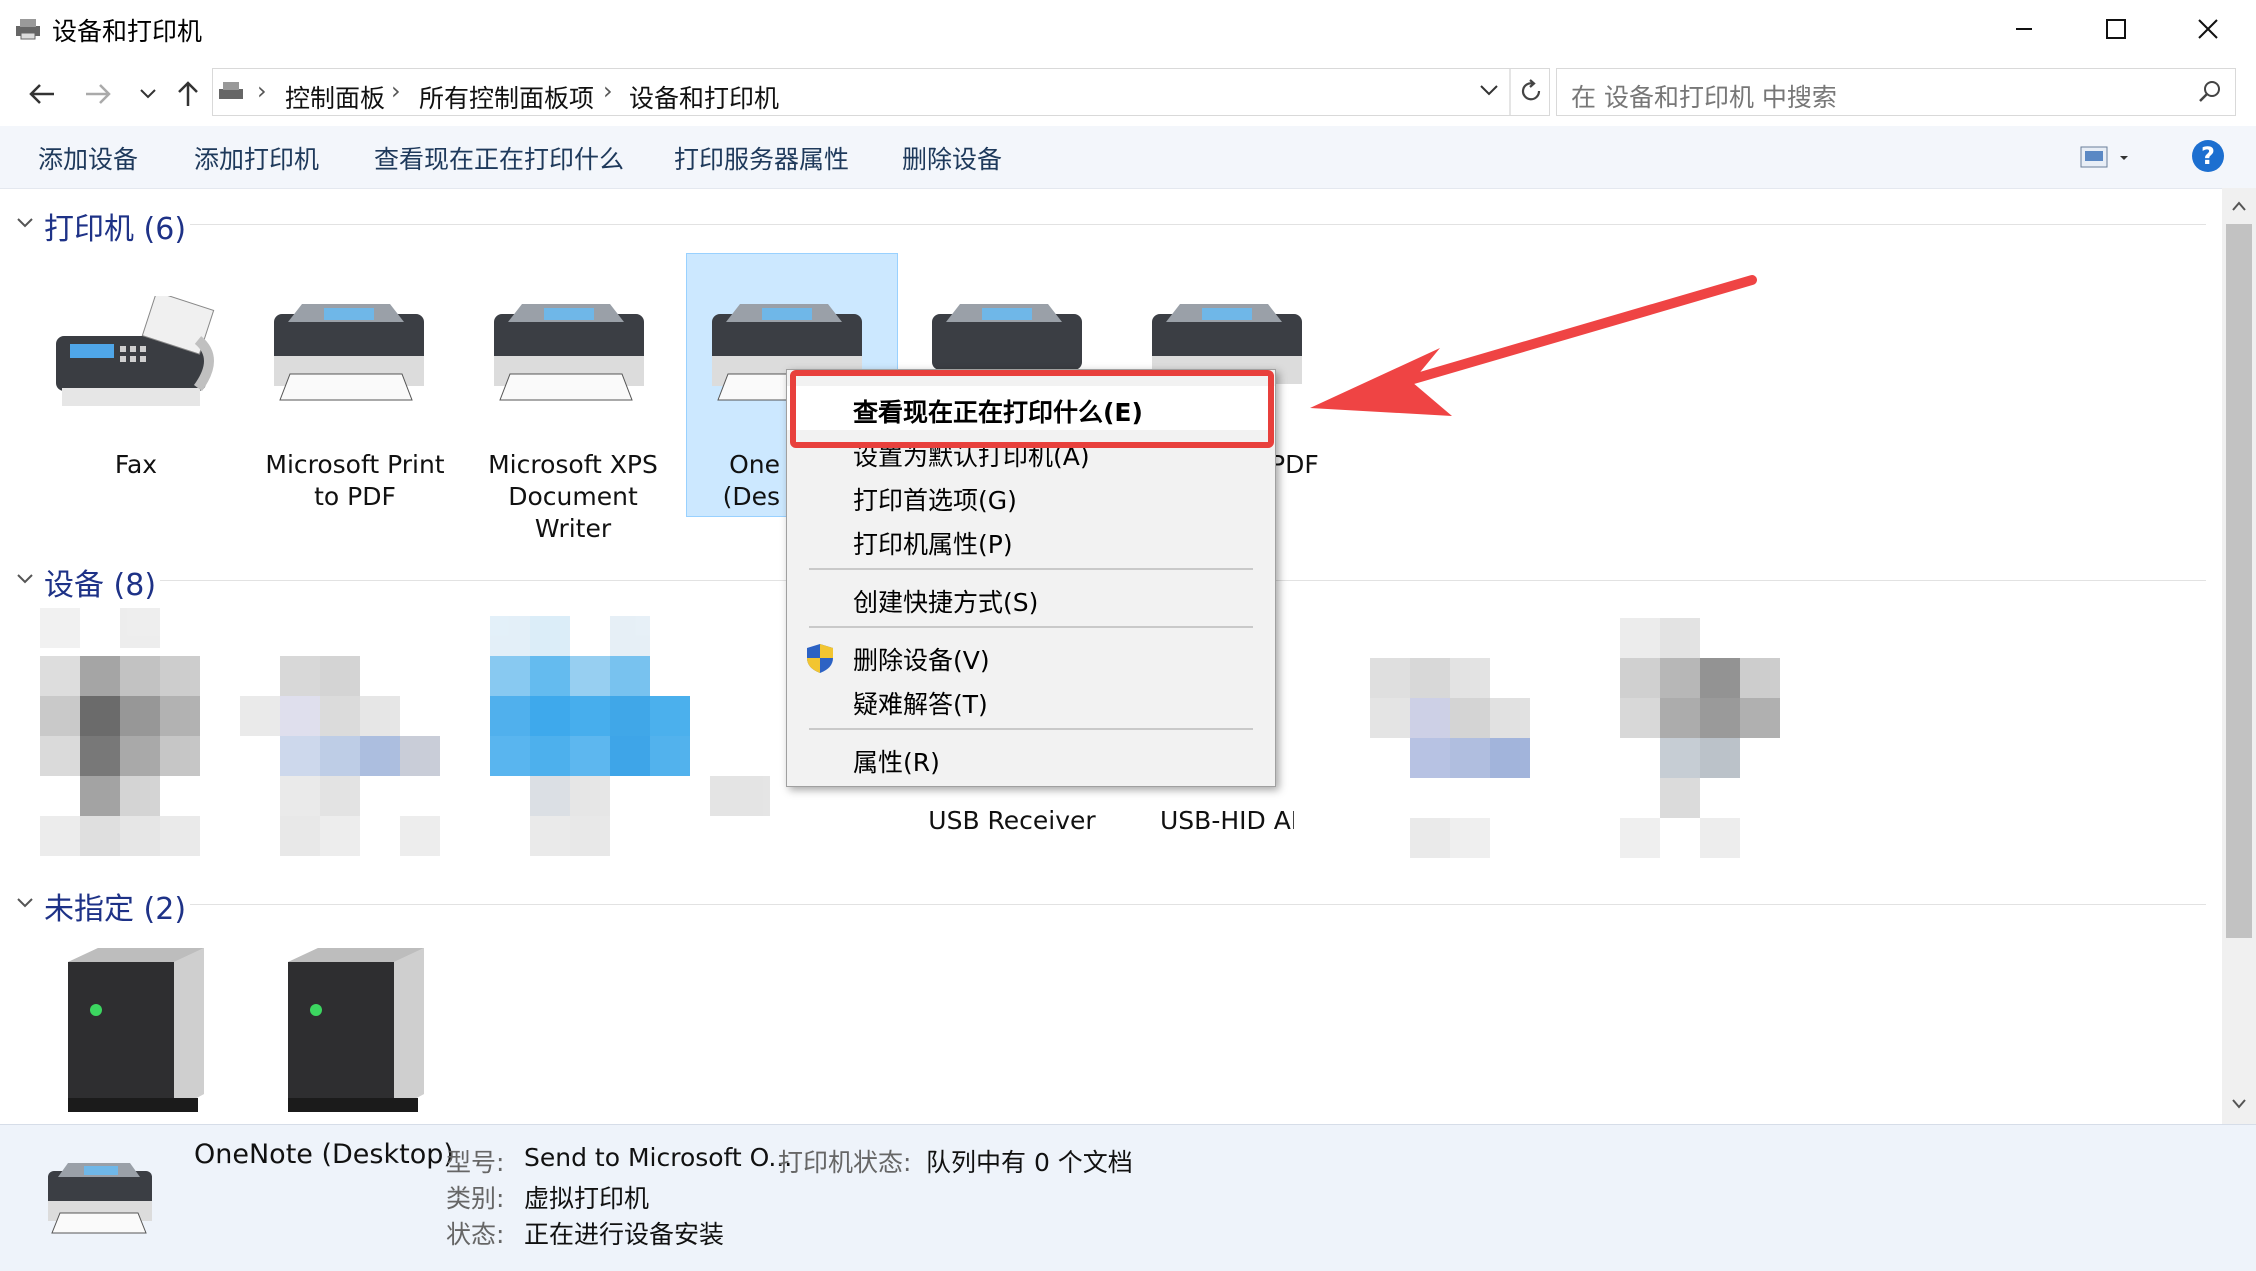 The height and width of the screenshot is (1271, 2256). I want to click on printer-label-line: Microsoft Print, so click(355, 464).